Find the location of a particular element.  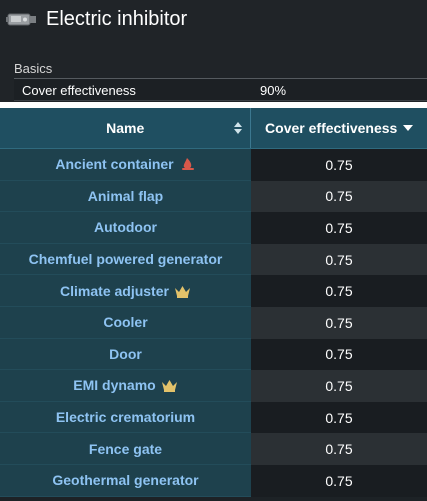

row-name-link: Cooler is located at coordinates (125, 322).